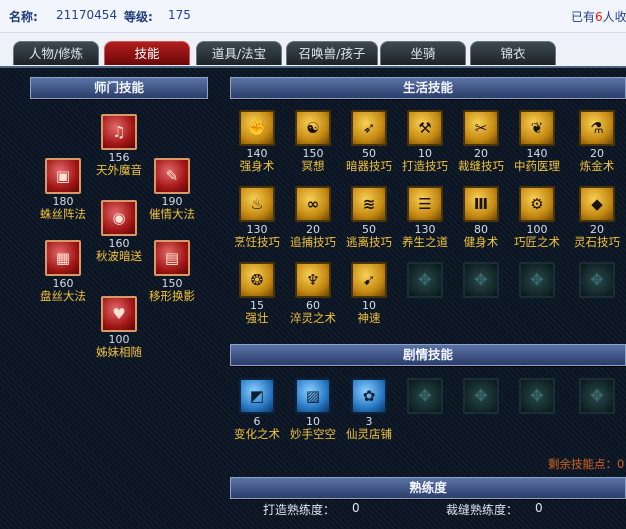 Image resolution: width=626 pixels, height=529 pixels. I want to click on favorites-number: 6, so click(599, 17).